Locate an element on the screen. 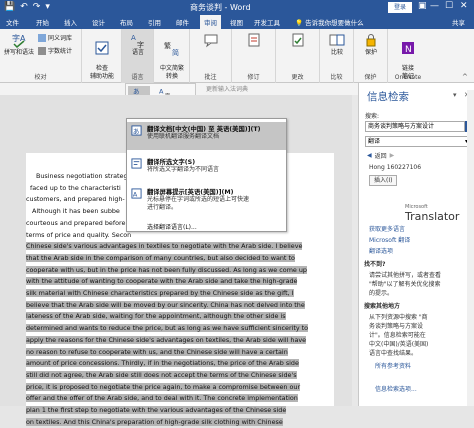 Image resolution: width=474 pixels, height=428 pixels. collapse-ribbon-icon: ^ is located at coordinates (465, 77).